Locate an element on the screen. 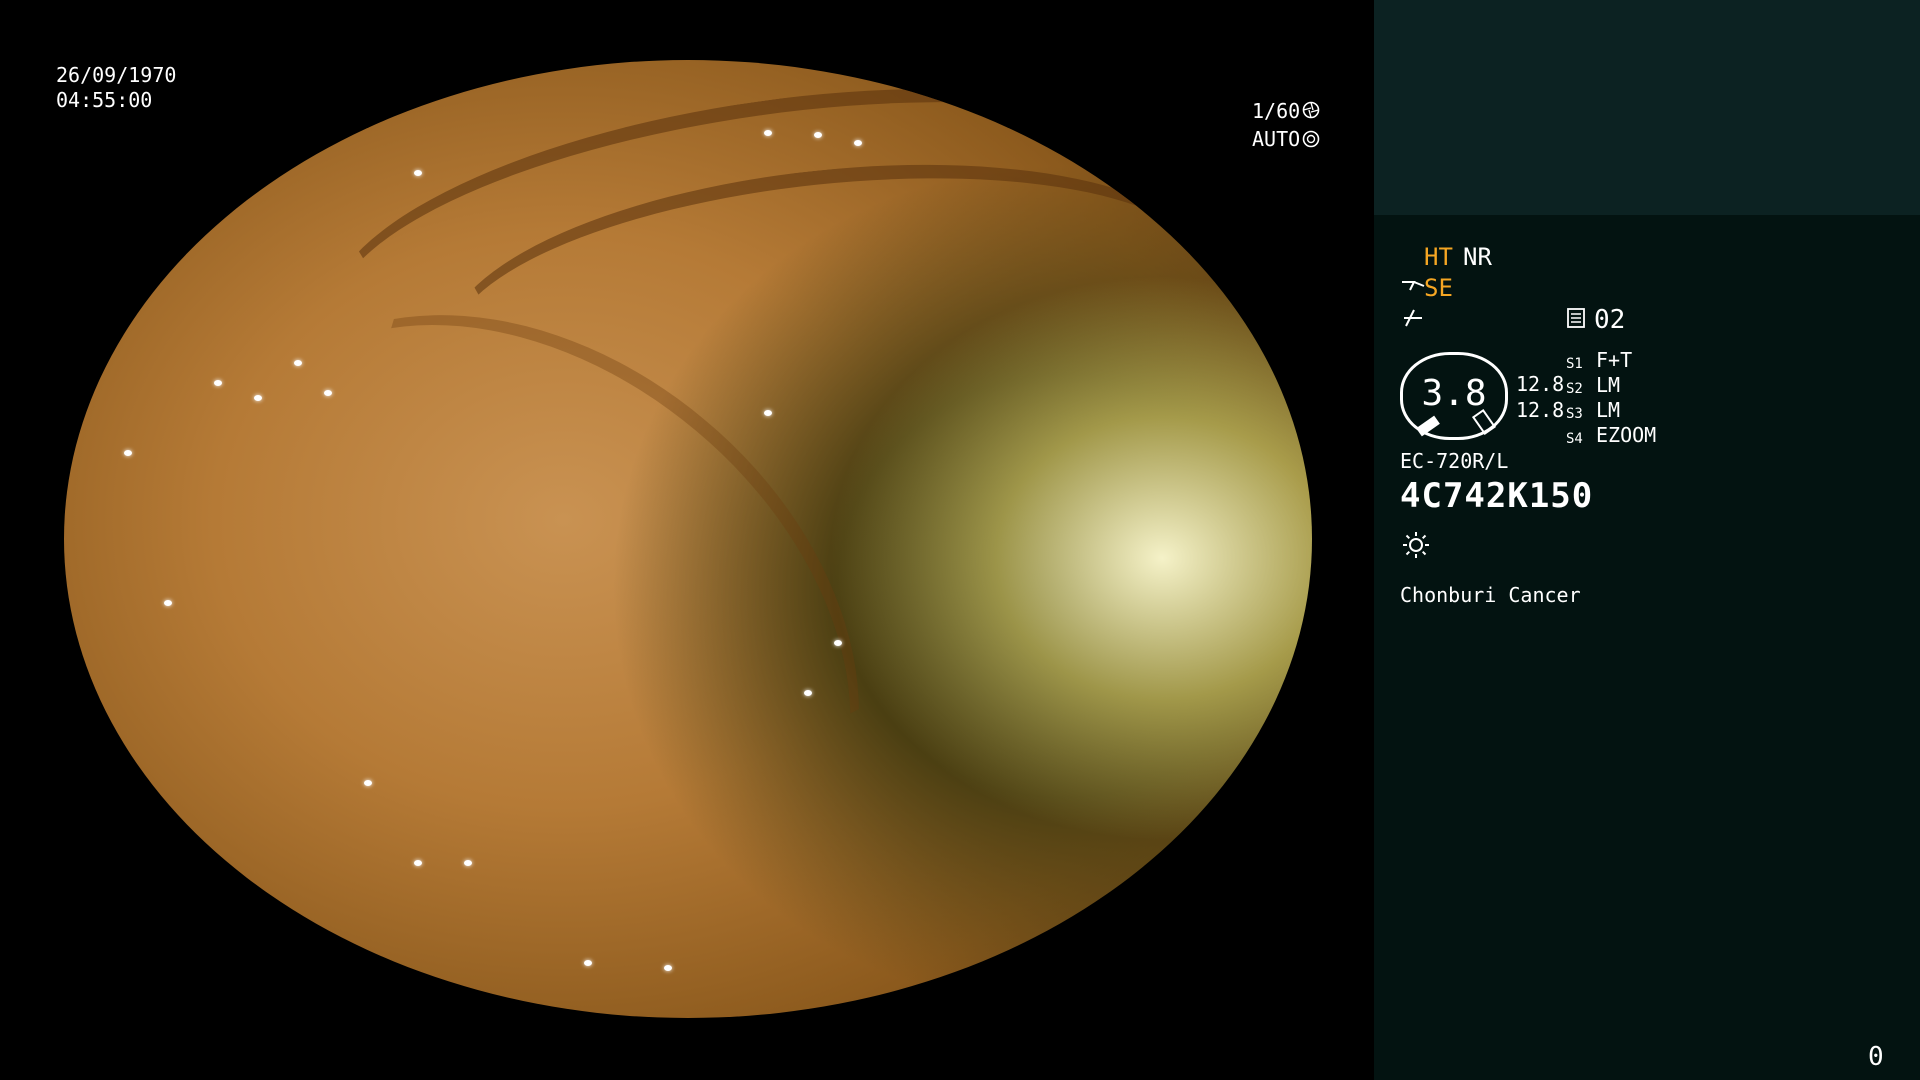  switch-4-key: S4 is located at coordinates (1574, 439).